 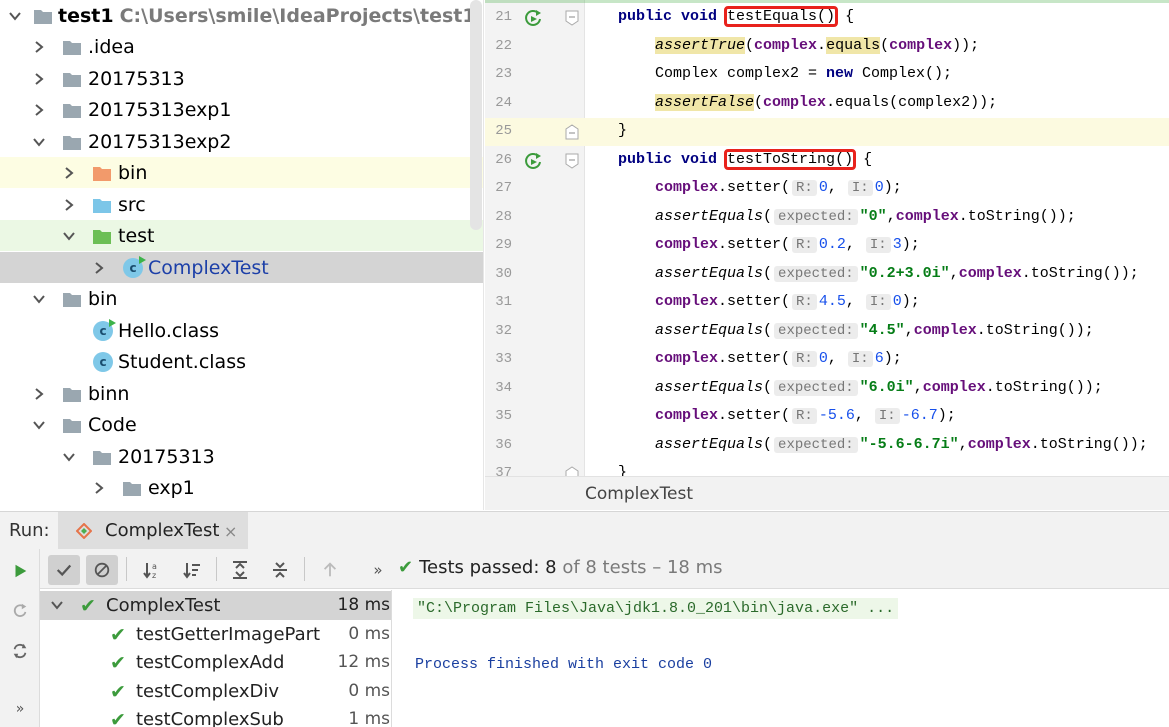 What do you see at coordinates (827, 189) in the screenshot?
I see `code-line: 27 complex.setter(R: 0, I: 0);` at bounding box center [827, 189].